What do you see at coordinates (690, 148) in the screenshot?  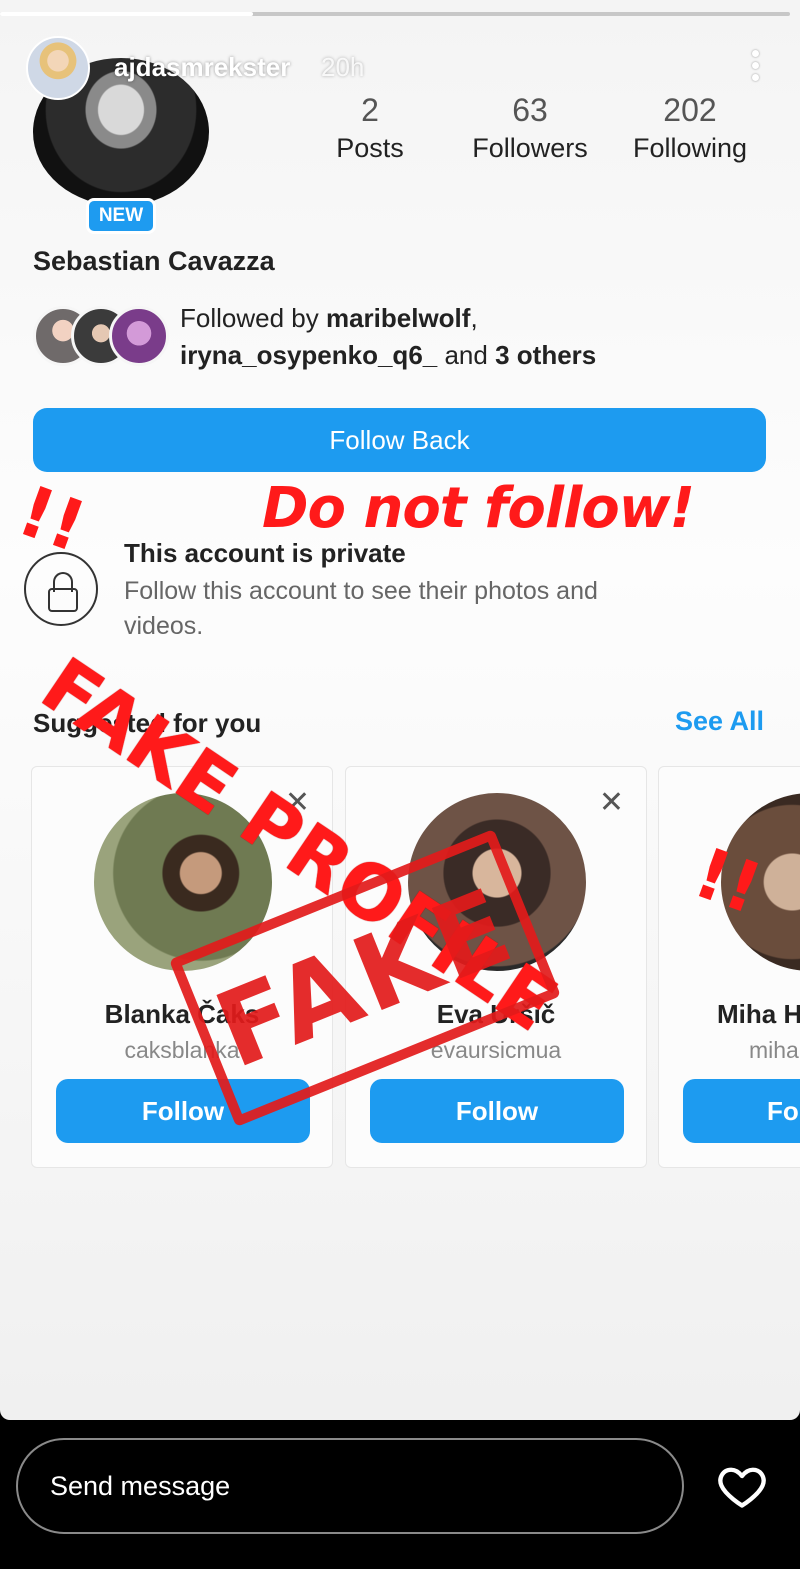 I see `stat-label: Following` at bounding box center [690, 148].